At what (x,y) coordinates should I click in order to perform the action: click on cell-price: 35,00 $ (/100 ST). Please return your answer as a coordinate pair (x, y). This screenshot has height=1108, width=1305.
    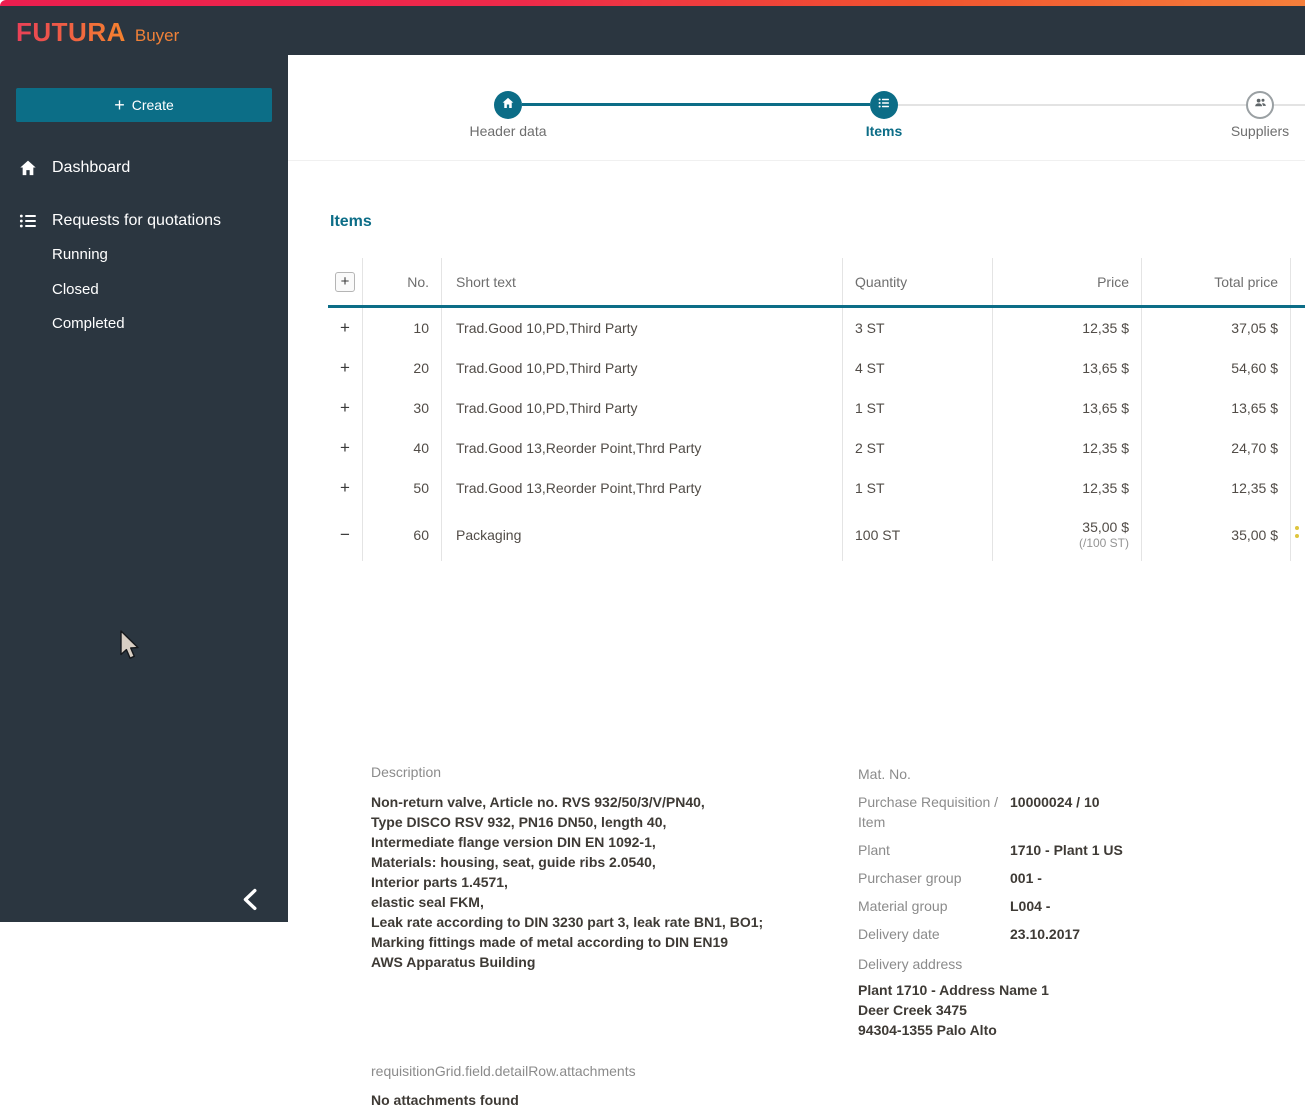
    Looking at the image, I should click on (1066, 534).